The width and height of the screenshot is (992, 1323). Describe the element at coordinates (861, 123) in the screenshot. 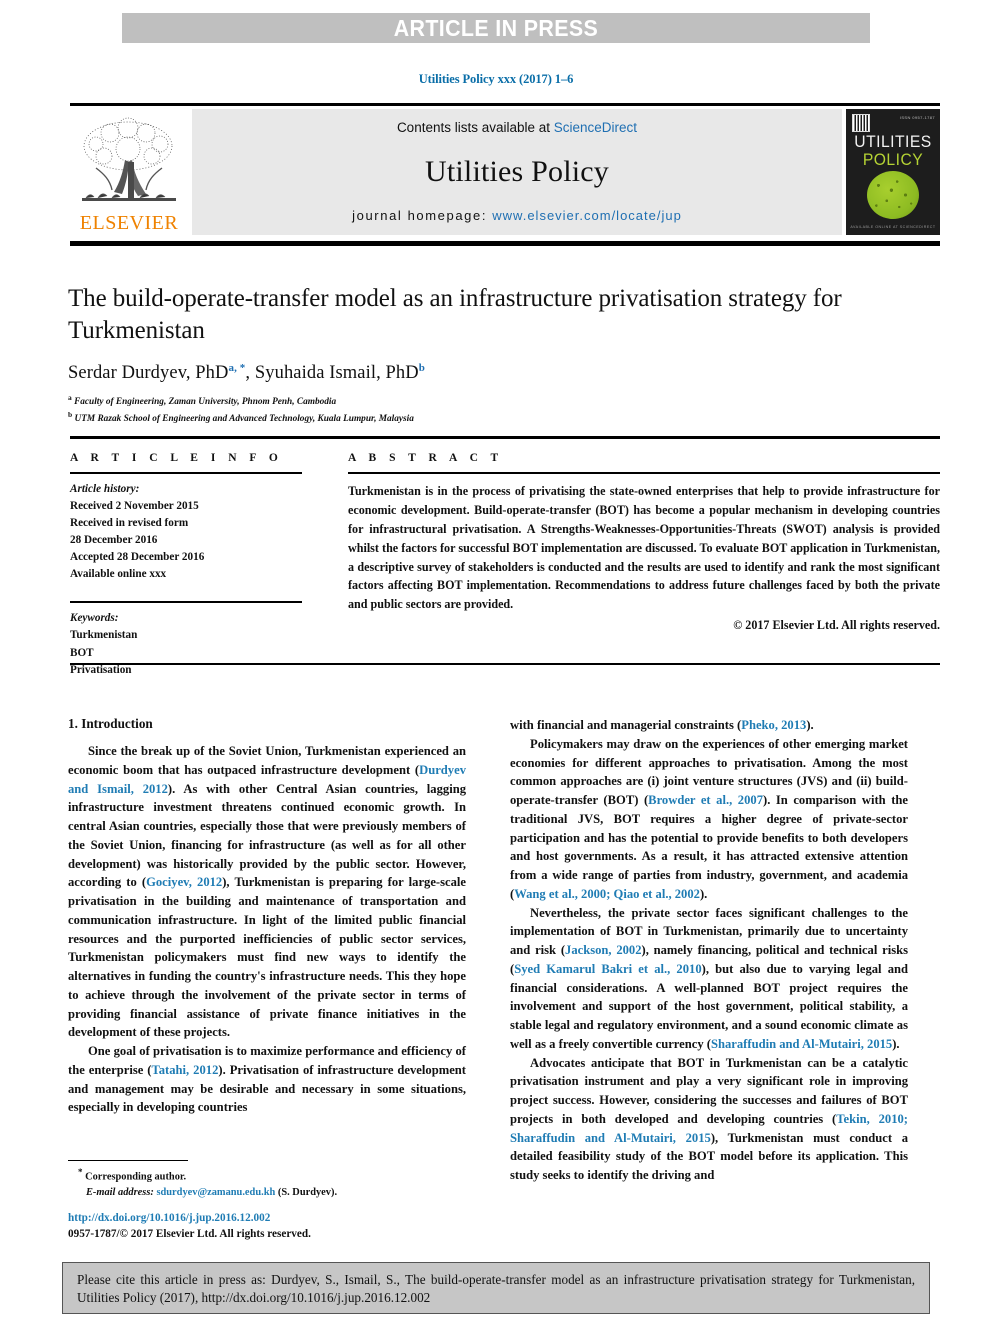

I see `barcode-icon` at that location.